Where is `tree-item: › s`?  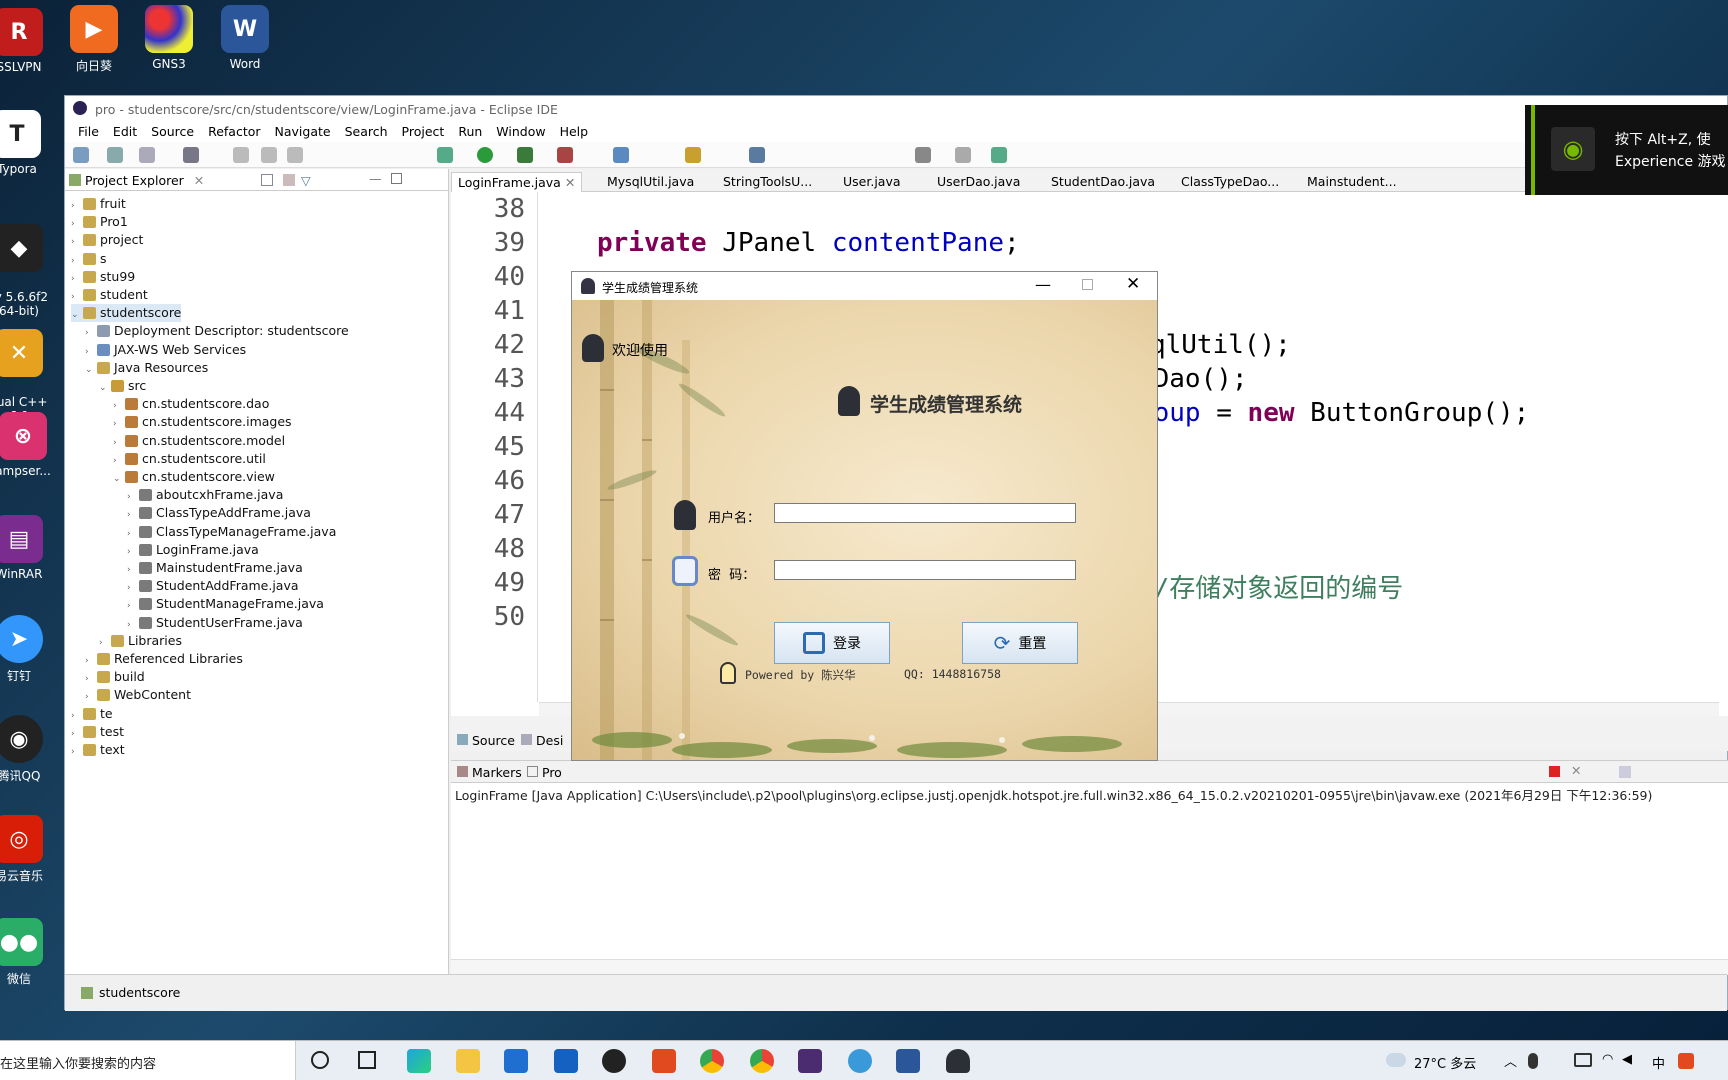 tree-item: › s is located at coordinates (89, 259).